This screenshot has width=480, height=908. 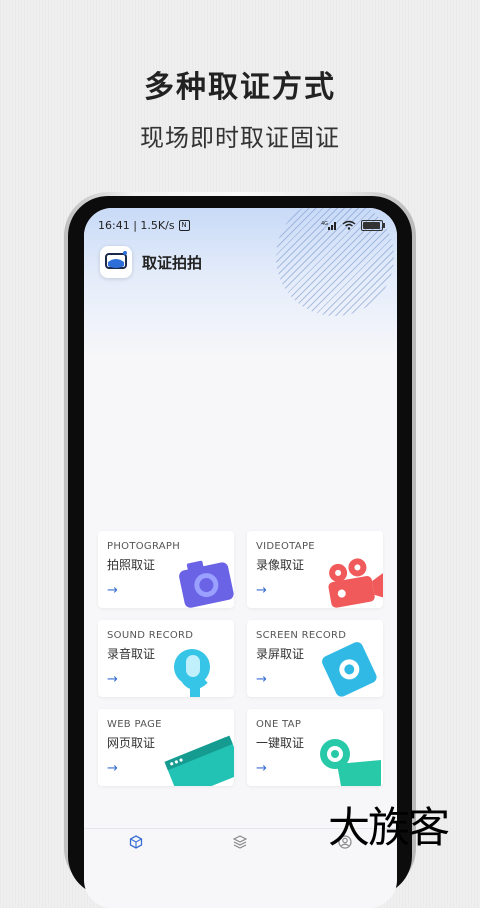 I want to click on card-web-page: WEB PAGE 网页取证 →, so click(x=166, y=747).